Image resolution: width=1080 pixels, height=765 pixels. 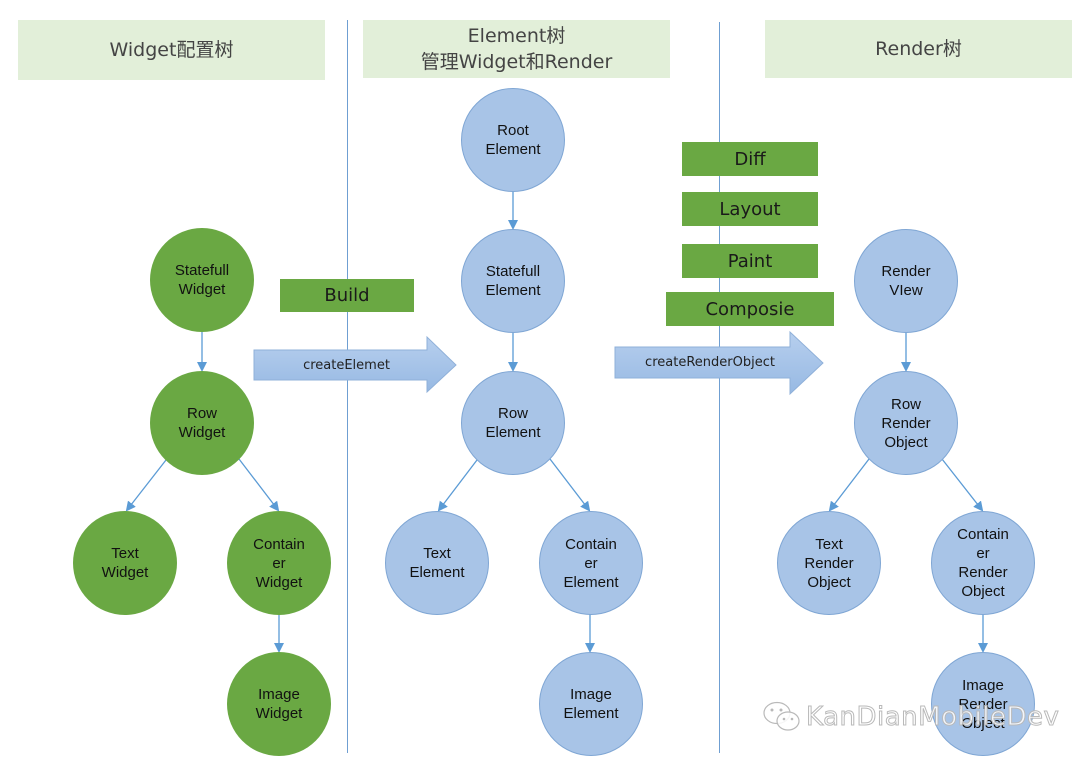 What do you see at coordinates (962, 485) in the screenshot?
I see `edge-row-container-render` at bounding box center [962, 485].